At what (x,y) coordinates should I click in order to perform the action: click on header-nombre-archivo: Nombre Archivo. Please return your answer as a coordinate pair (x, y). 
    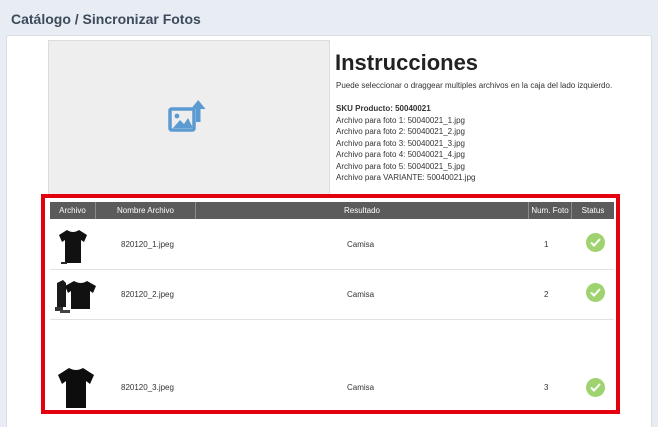
    Looking at the image, I should click on (146, 210).